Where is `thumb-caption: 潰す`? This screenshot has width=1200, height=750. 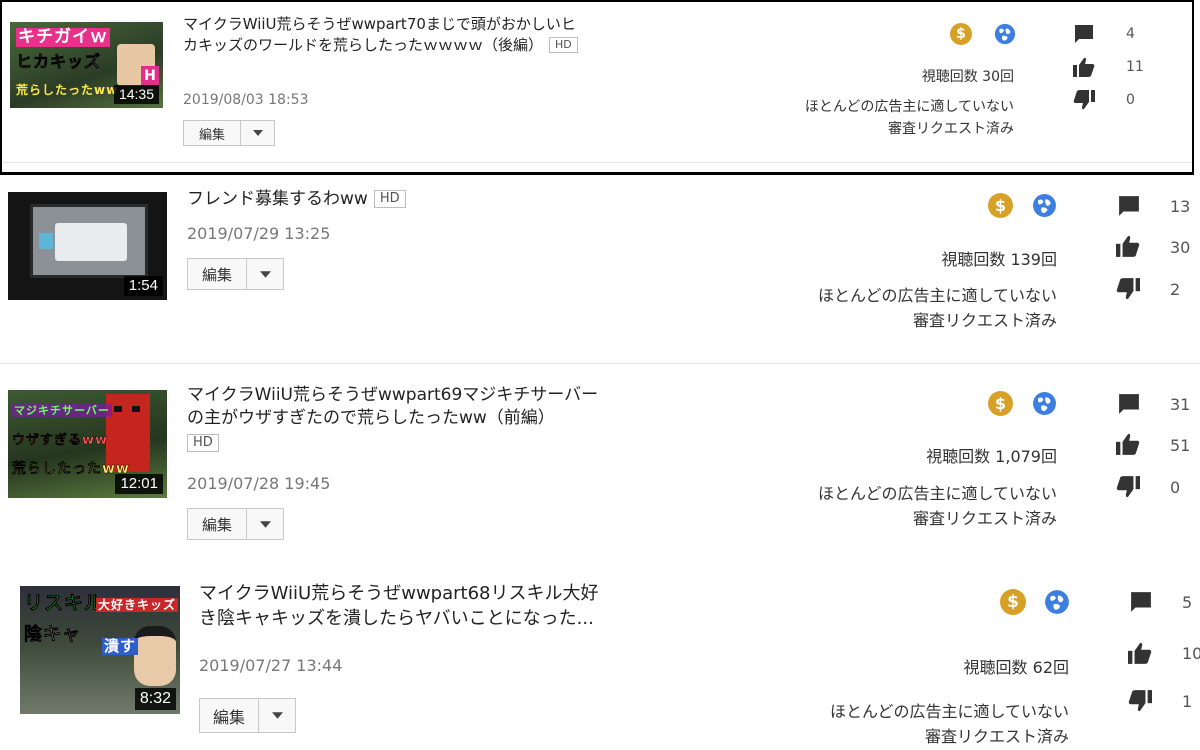 thumb-caption: 潰す is located at coordinates (120, 646).